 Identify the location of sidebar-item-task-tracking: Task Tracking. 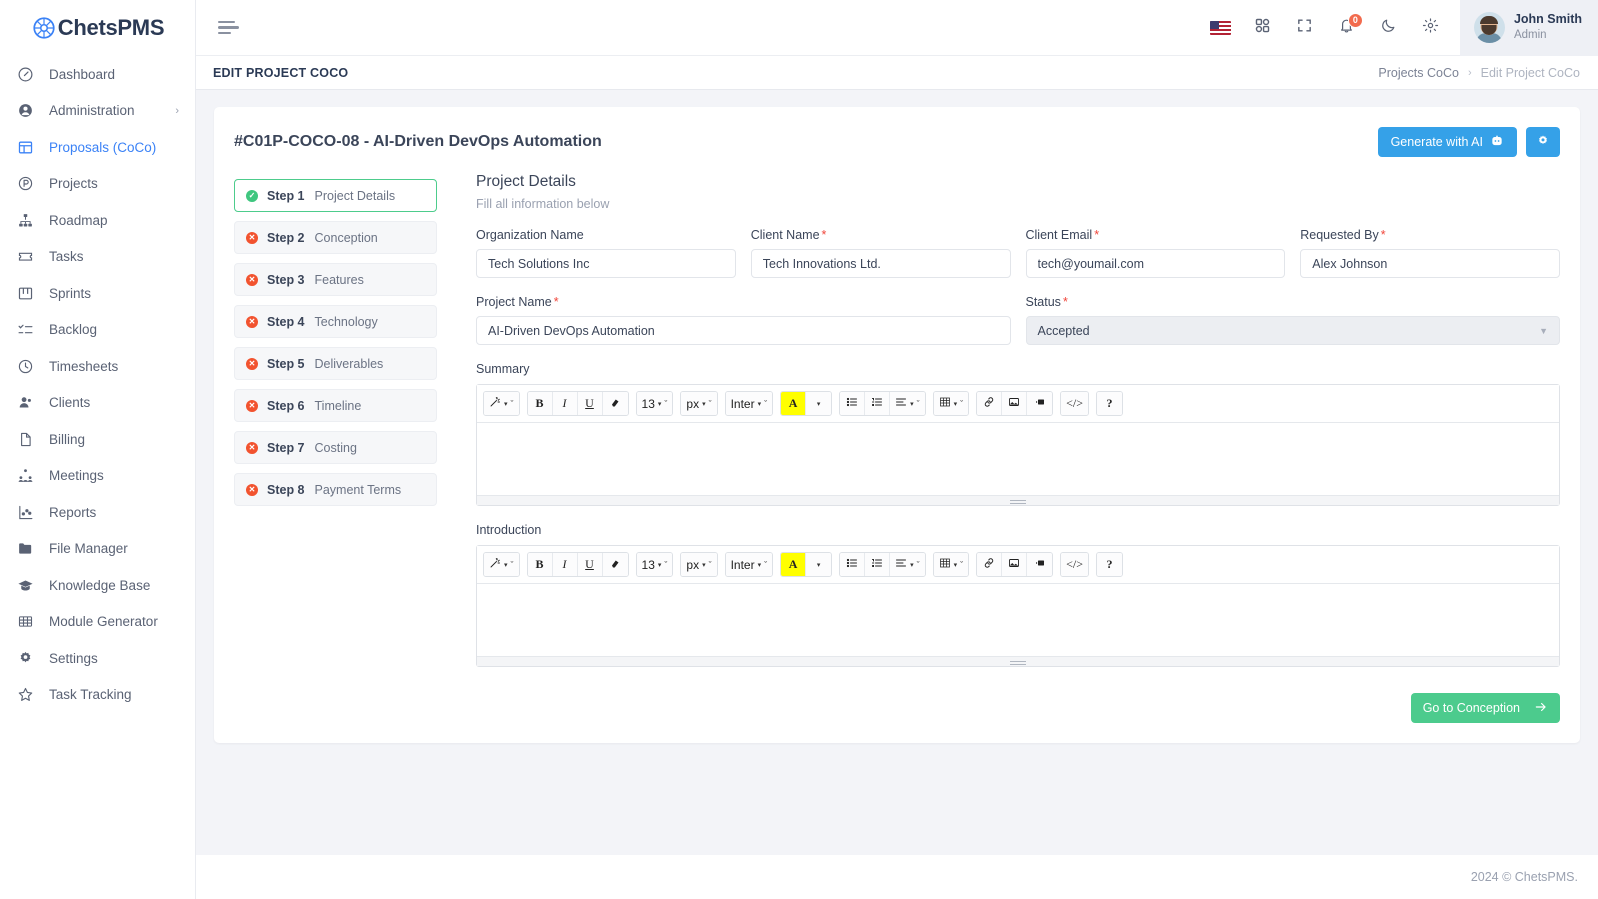
(97, 695).